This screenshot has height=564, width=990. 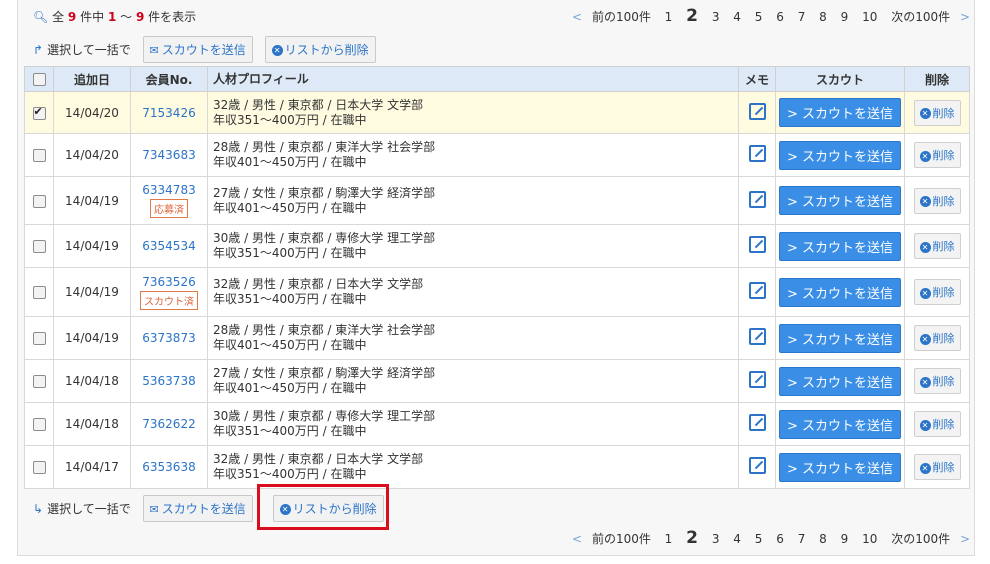 What do you see at coordinates (169, 467) in the screenshot?
I see `member-id-link: 6353638` at bounding box center [169, 467].